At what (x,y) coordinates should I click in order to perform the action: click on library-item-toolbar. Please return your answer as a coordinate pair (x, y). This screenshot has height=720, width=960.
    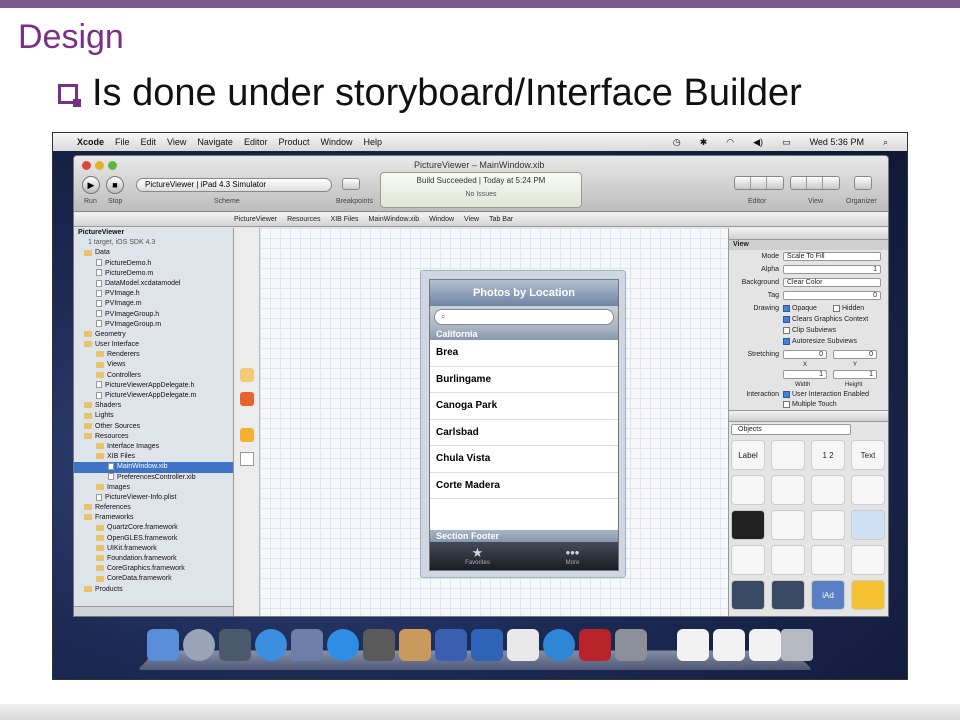
    Looking at the image, I should click on (788, 595).